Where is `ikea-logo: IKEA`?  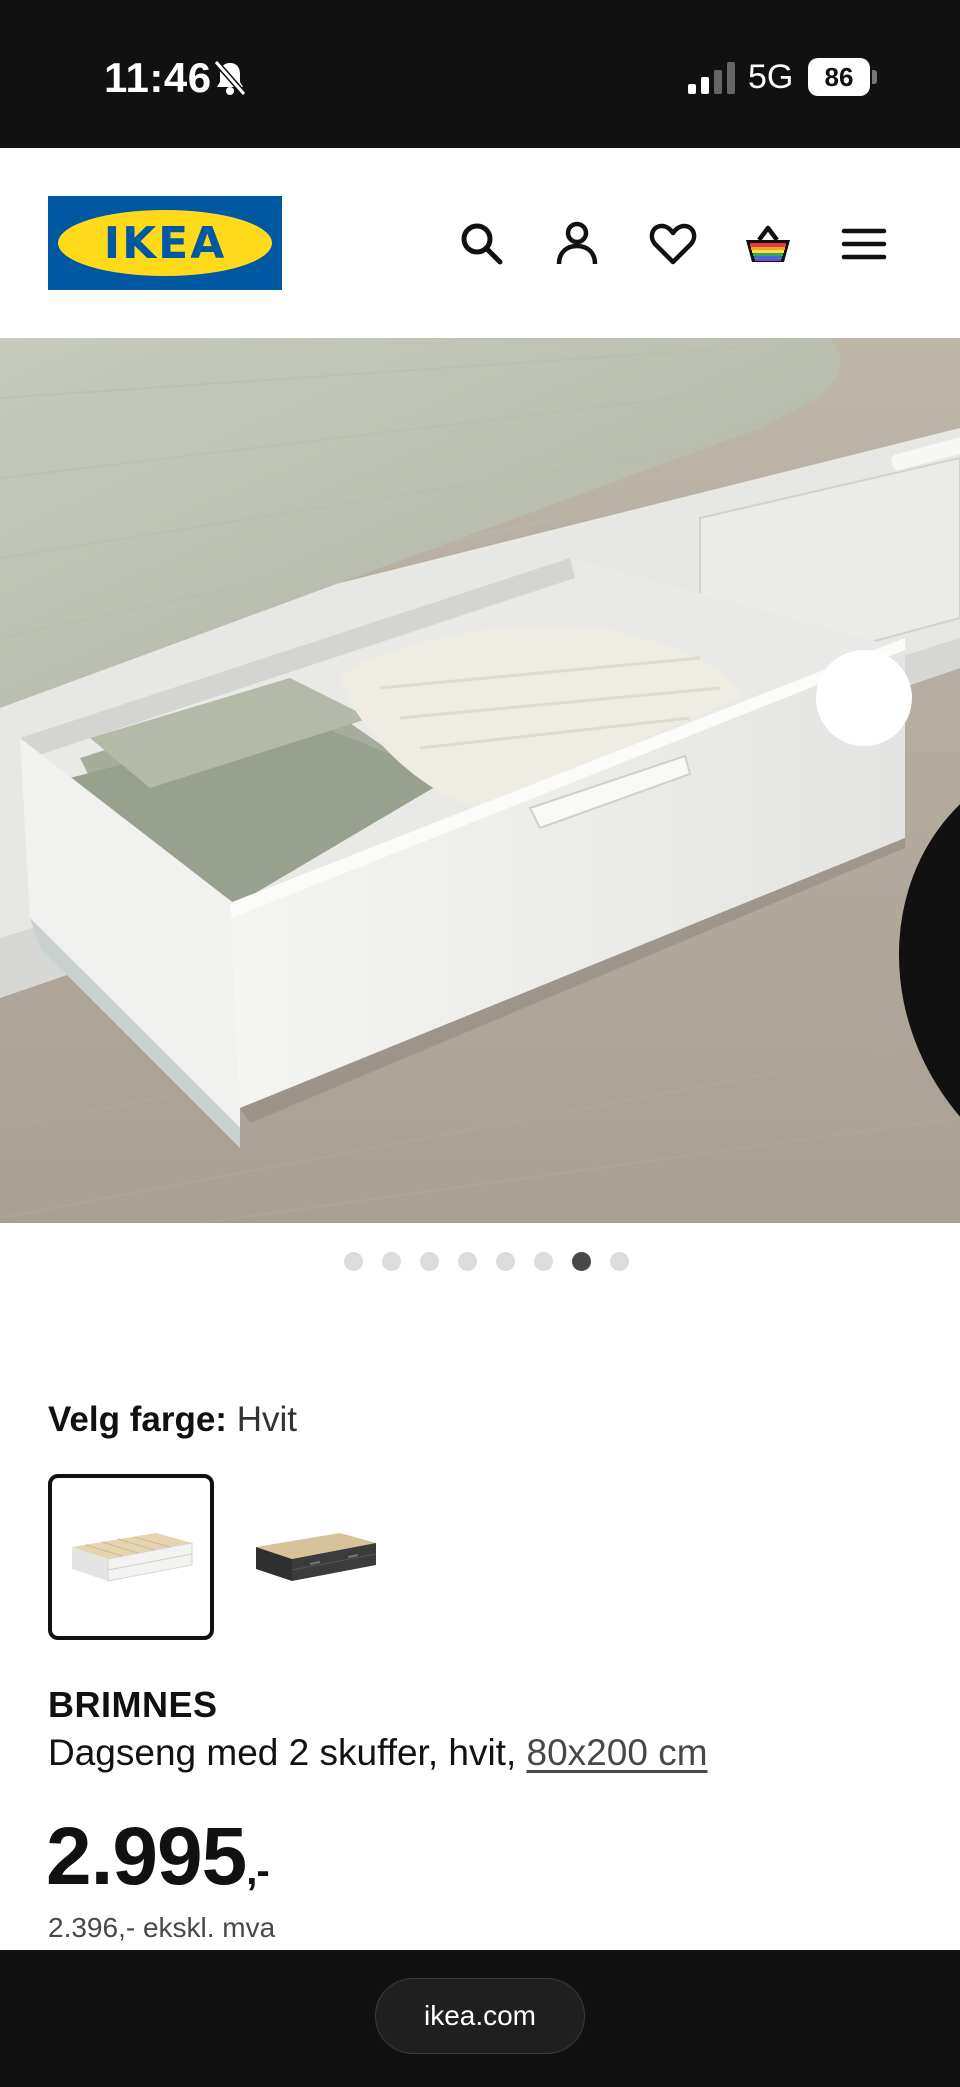
ikea-logo: IKEA is located at coordinates (165, 243).